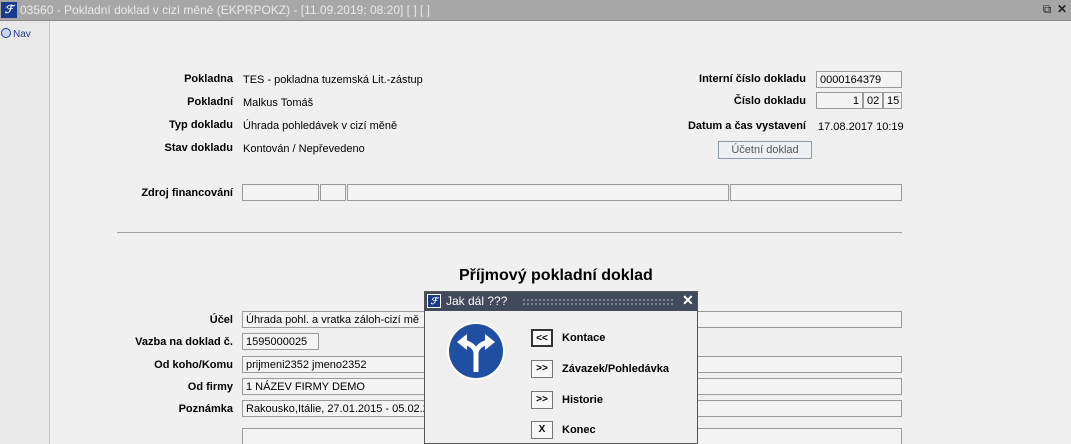 The image size is (1071, 444). What do you see at coordinates (556, 275) in the screenshot?
I see `page-heading: Příjmový pokladní doklad` at bounding box center [556, 275].